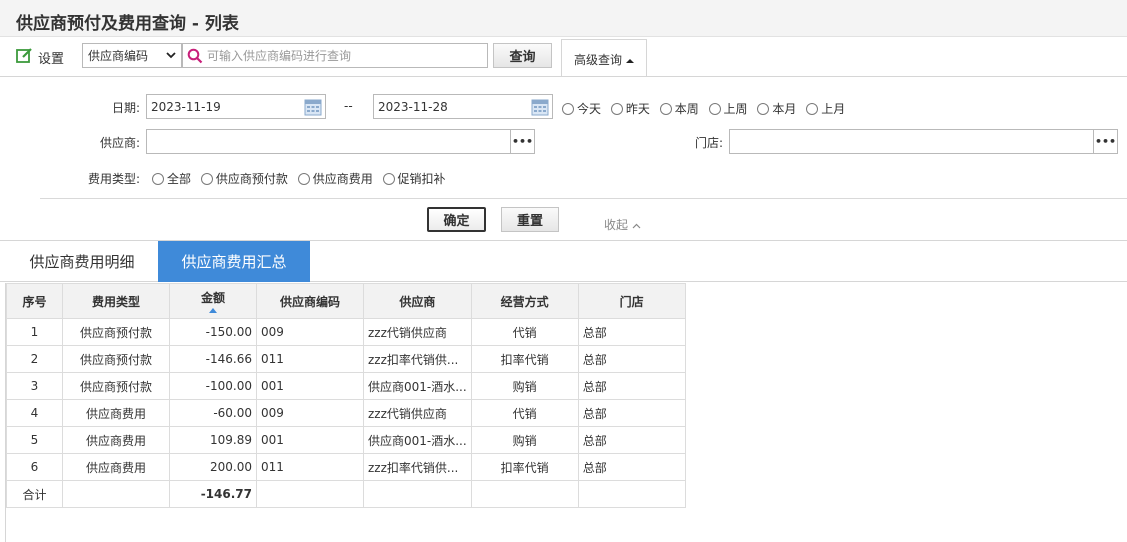  What do you see at coordinates (213, 440) in the screenshot?
I see `cell-amount: 109.89` at bounding box center [213, 440].